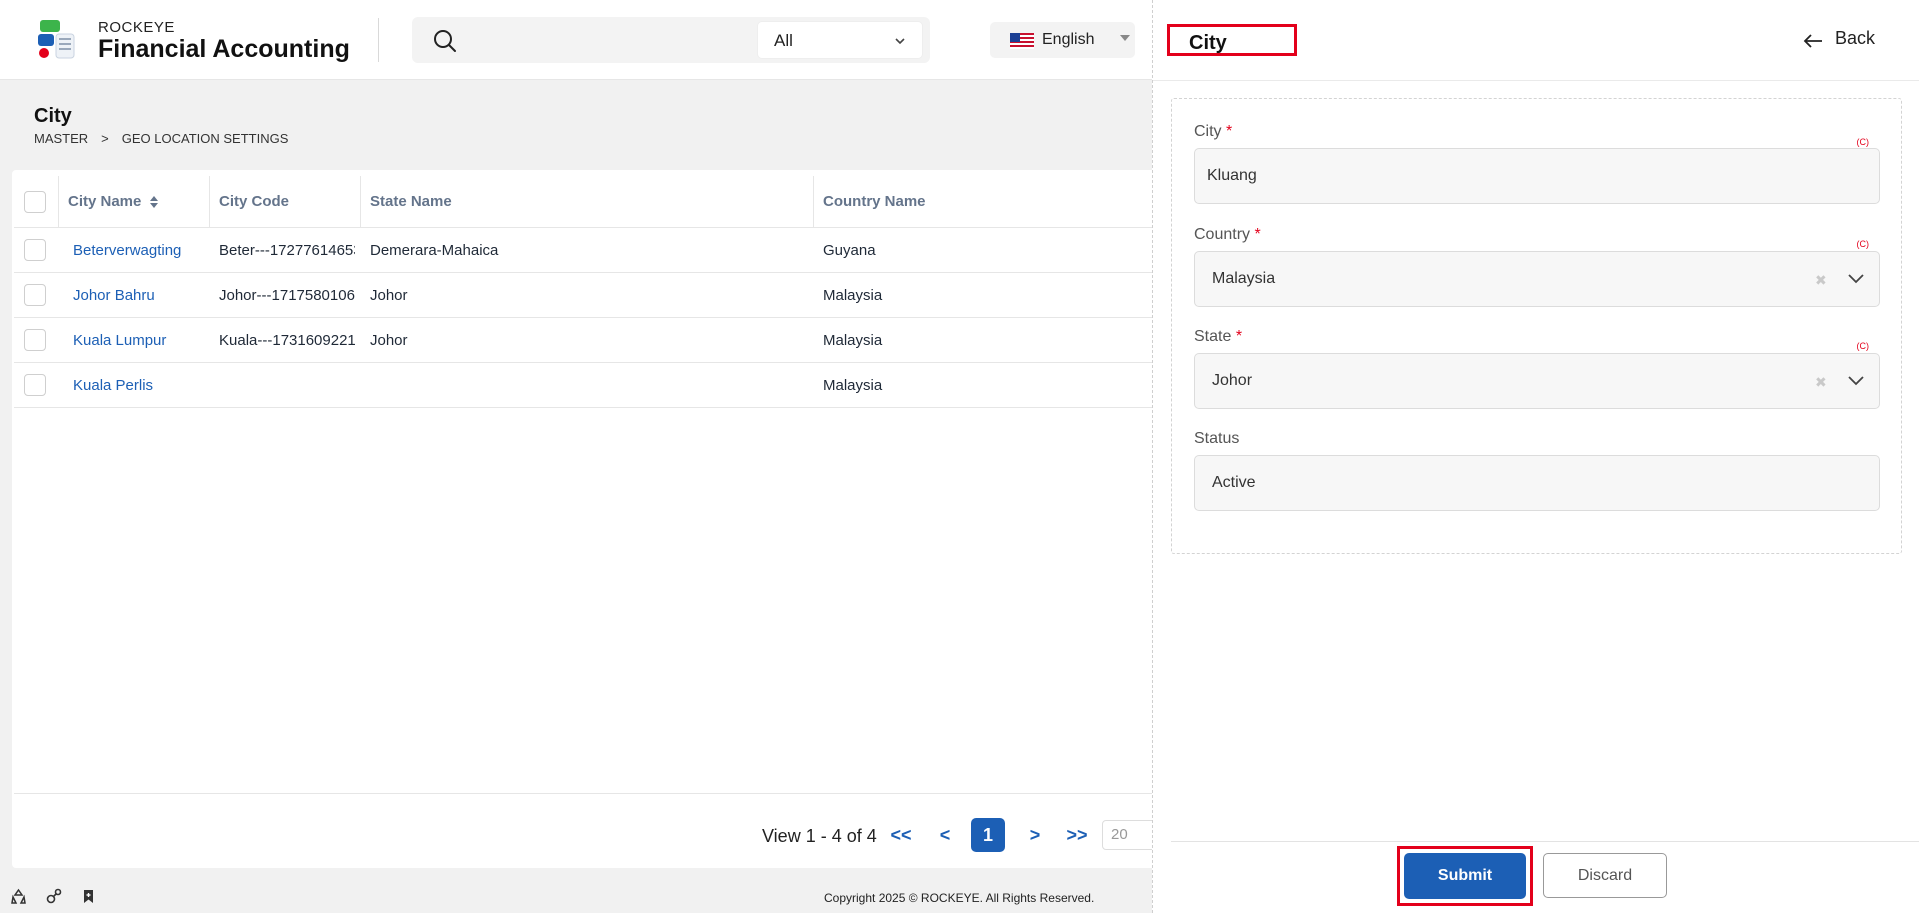 The width and height of the screenshot is (1919, 913). Describe the element at coordinates (1035, 835) in the screenshot. I see `next-page-button: >` at that location.